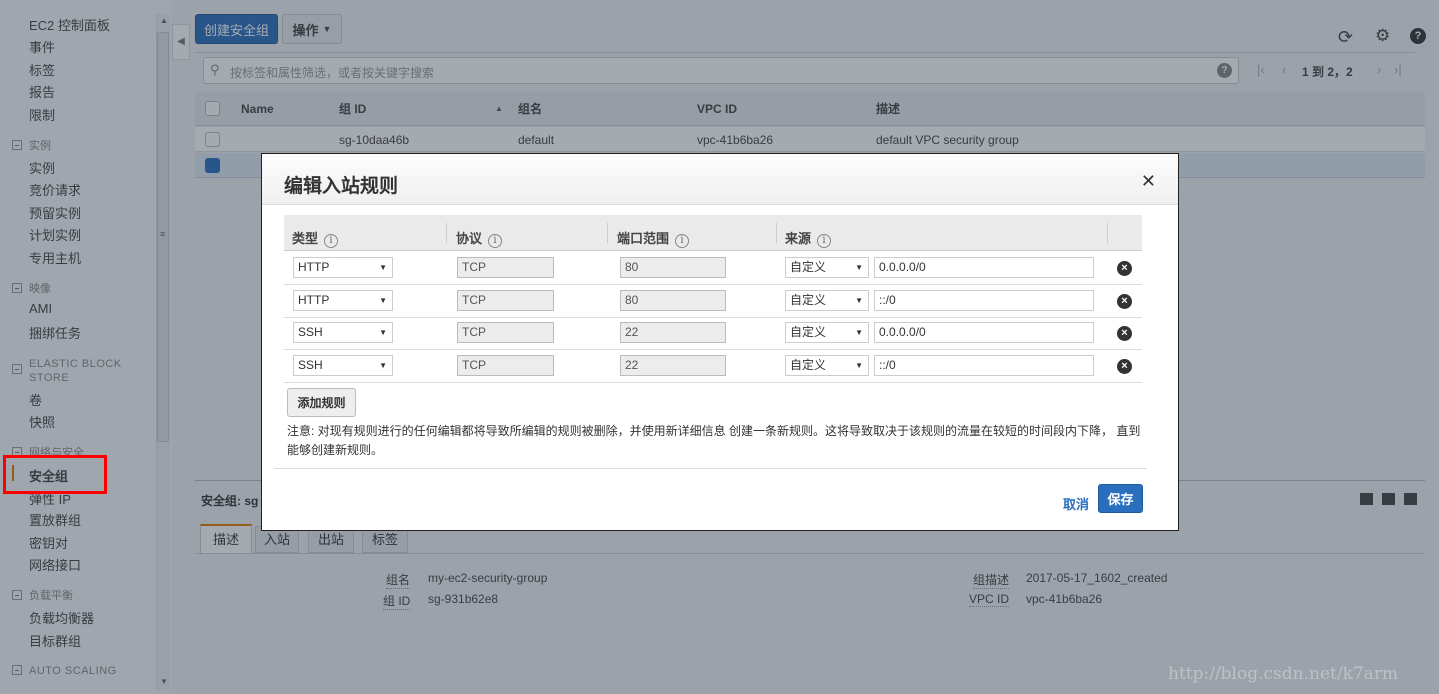 Image resolution: width=1439 pixels, height=694 pixels. I want to click on rule-row: SSH ▼ TCP 22 自定义 ▼ ::/0 ×, so click(720, 366).